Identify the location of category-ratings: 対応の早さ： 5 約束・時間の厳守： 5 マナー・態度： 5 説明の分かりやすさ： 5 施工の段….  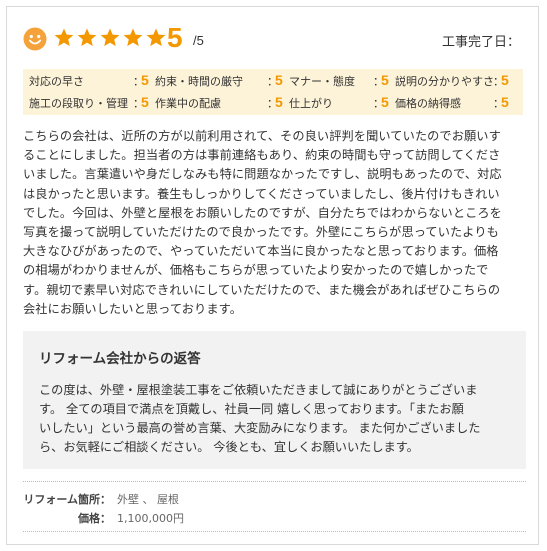
(273, 92).